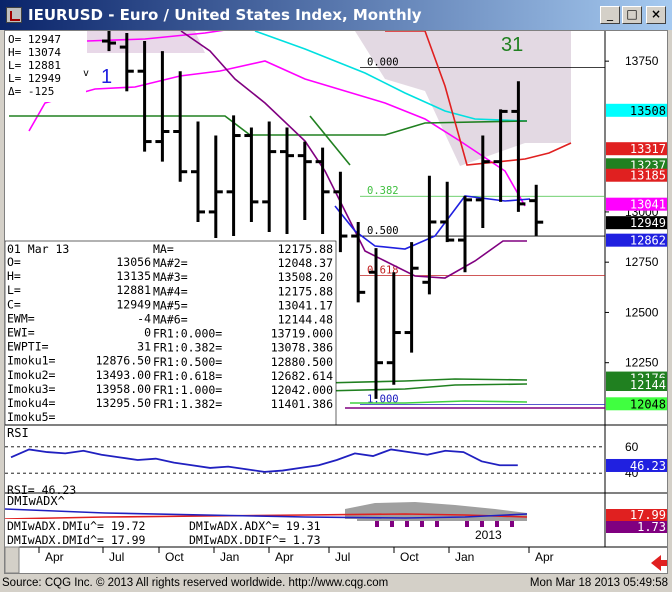  Describe the element at coordinates (642, 363) in the screenshot. I see `price-axis-label: 12250` at that location.